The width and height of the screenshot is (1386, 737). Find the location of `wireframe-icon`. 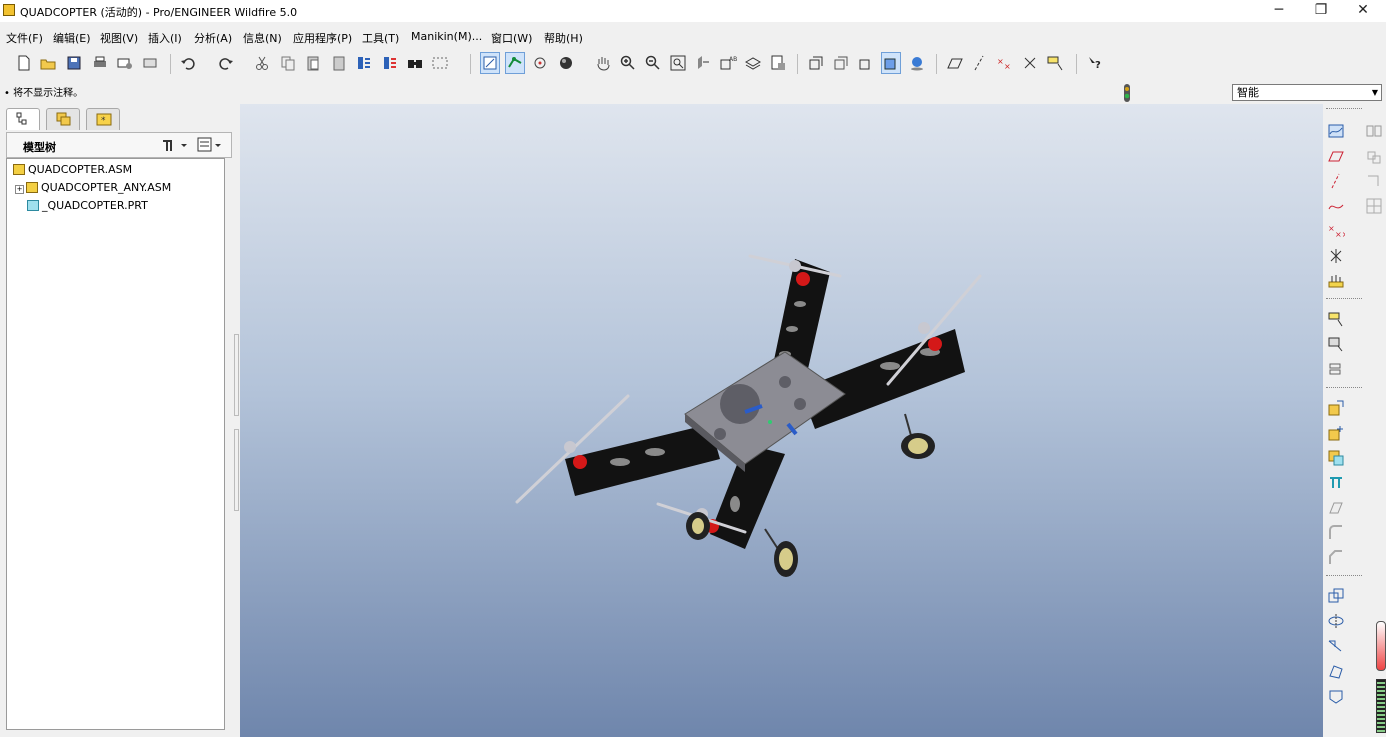

wireframe-icon is located at coordinates (816, 63).